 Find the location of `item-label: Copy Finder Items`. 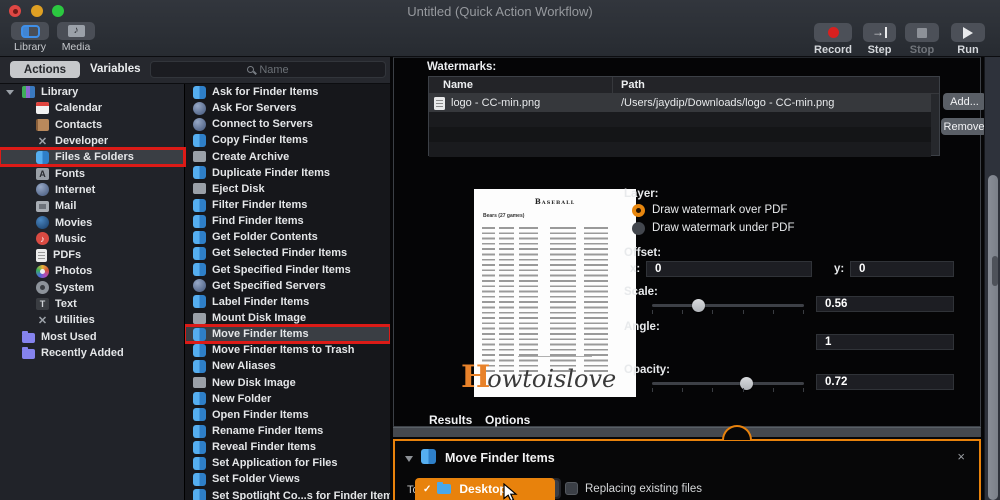

item-label: Copy Finder Items is located at coordinates (260, 140).